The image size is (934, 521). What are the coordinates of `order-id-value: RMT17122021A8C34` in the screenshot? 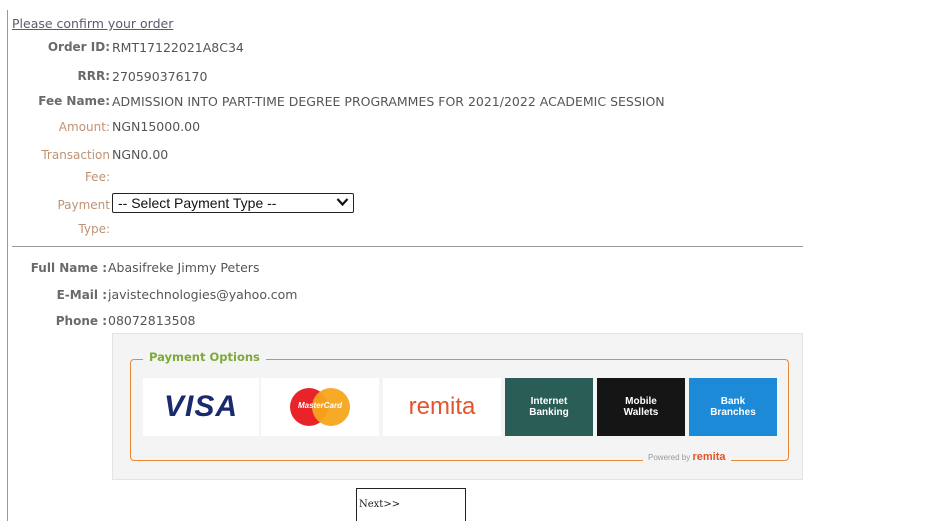 It's located at (178, 47).